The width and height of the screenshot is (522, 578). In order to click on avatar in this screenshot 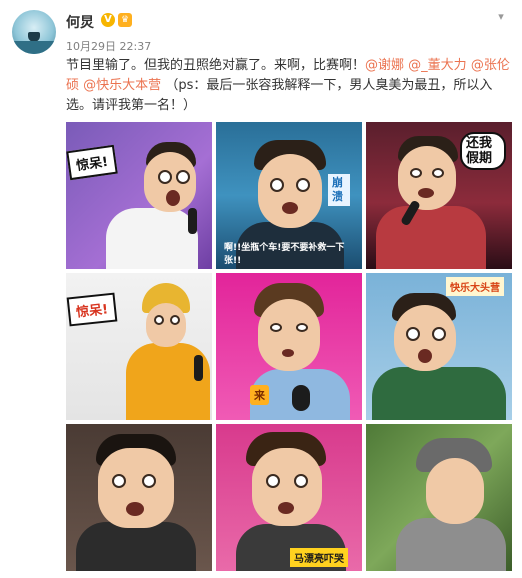, I will do `click(34, 32)`.